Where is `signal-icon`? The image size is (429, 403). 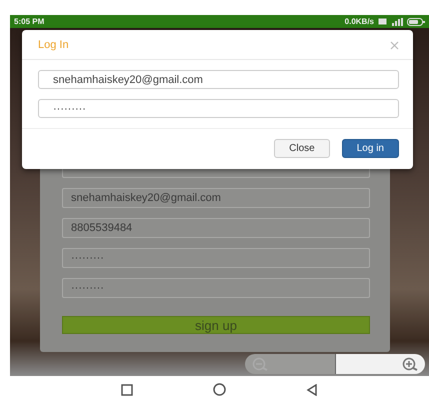 signal-icon is located at coordinates (397, 22).